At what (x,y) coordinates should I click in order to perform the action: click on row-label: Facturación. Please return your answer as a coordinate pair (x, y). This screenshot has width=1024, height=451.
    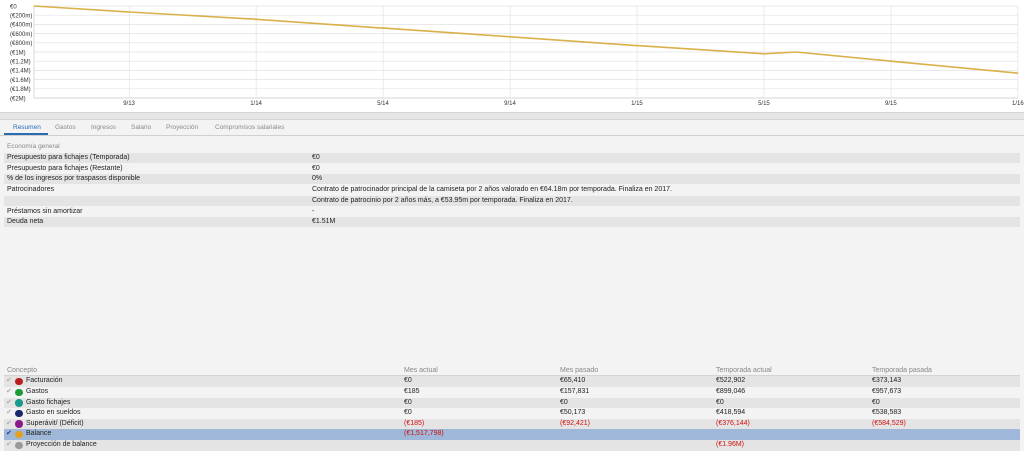
    Looking at the image, I should click on (44, 380).